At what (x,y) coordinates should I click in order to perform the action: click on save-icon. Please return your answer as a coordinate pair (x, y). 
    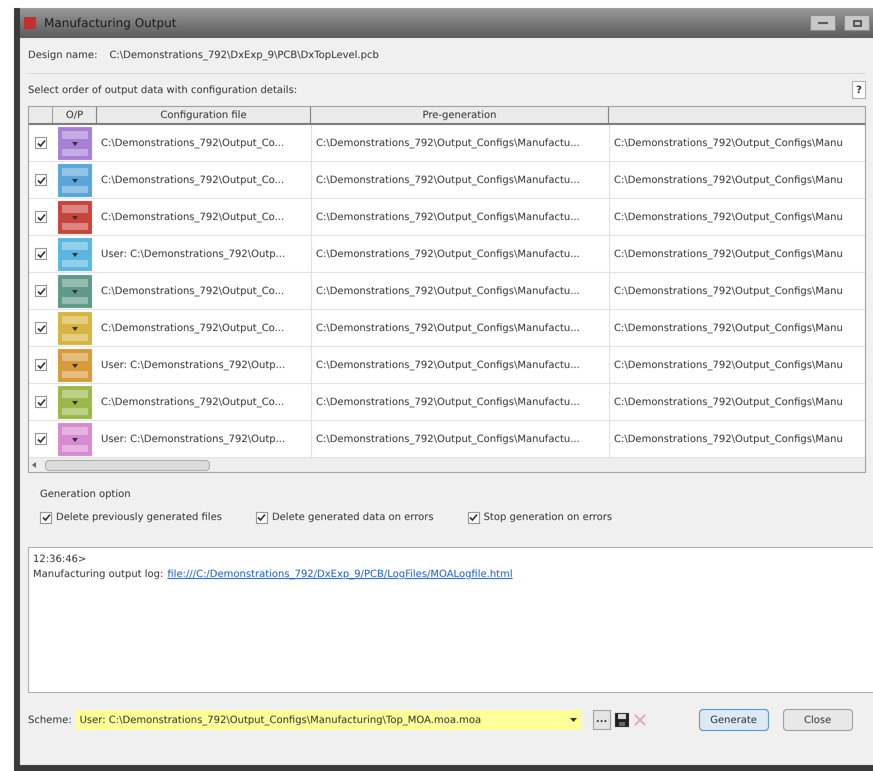
    Looking at the image, I should click on (621, 720).